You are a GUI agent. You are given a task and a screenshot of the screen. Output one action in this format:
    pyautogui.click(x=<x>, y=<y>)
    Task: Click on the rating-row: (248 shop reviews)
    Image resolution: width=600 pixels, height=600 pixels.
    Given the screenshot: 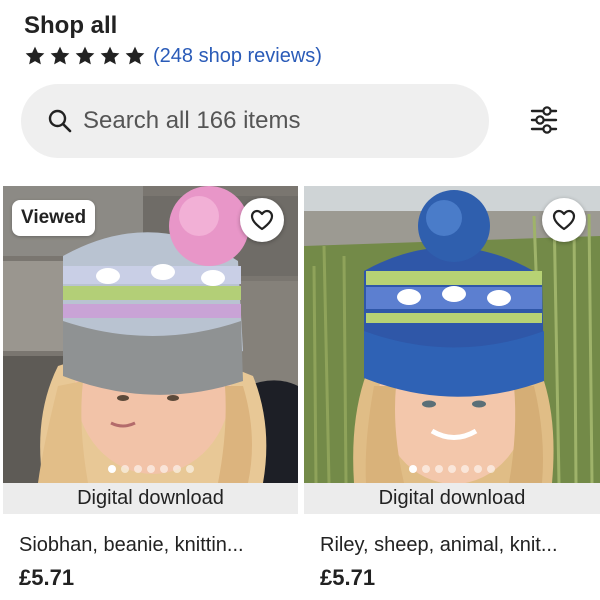 What is the action you would take?
    pyautogui.click(x=173, y=56)
    